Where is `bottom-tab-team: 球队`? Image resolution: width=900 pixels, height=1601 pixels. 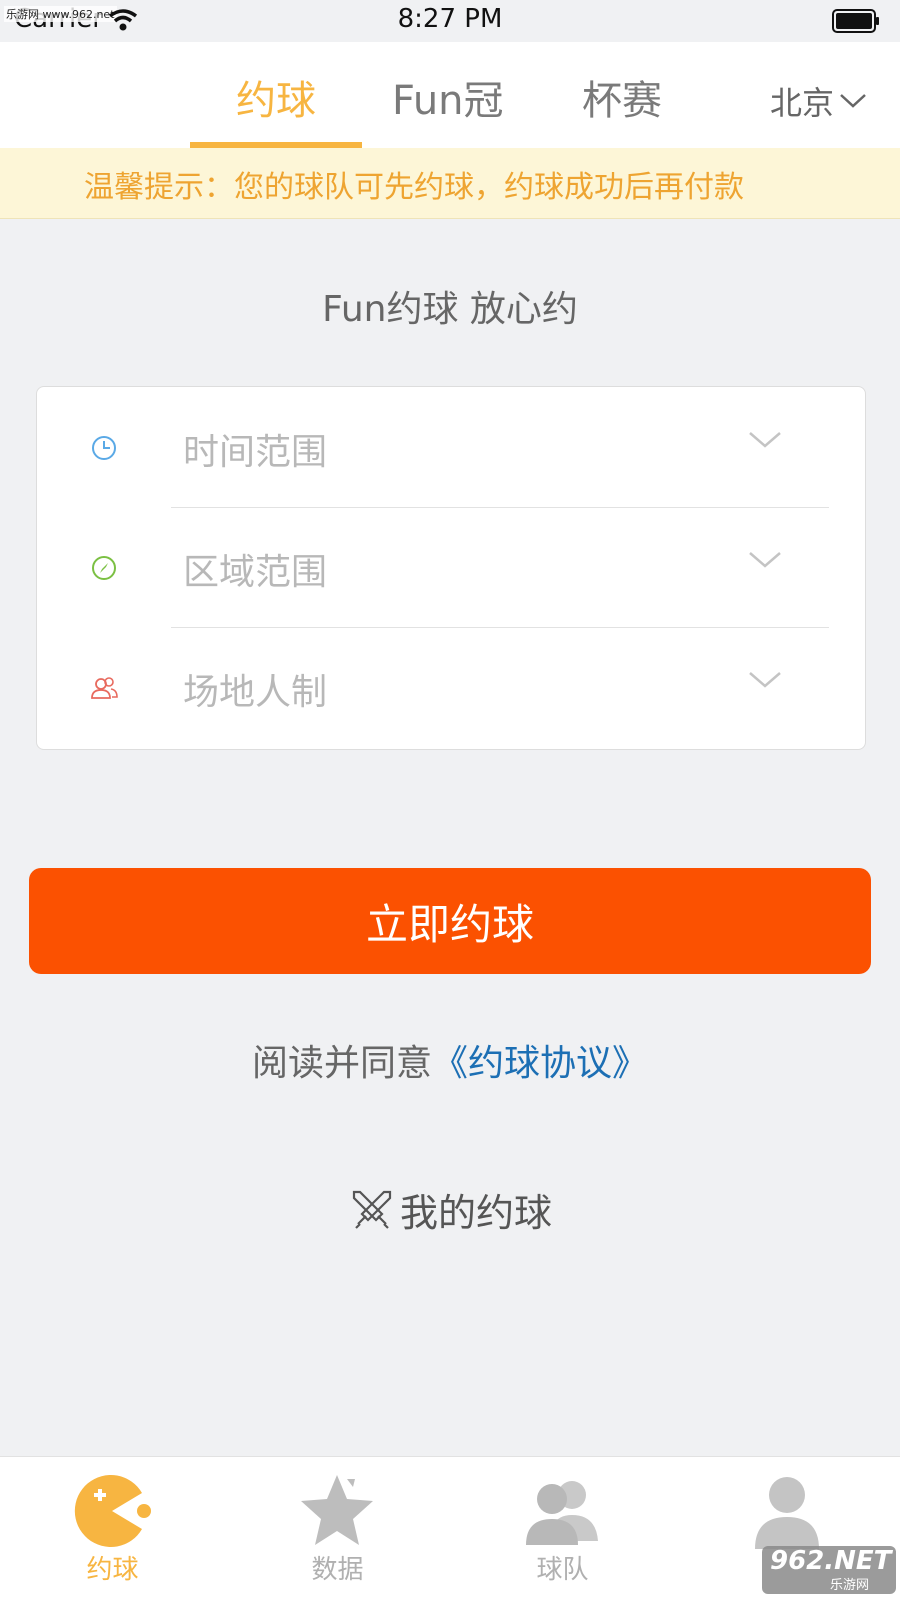 bottom-tab-team: 球队 is located at coordinates (562, 1529).